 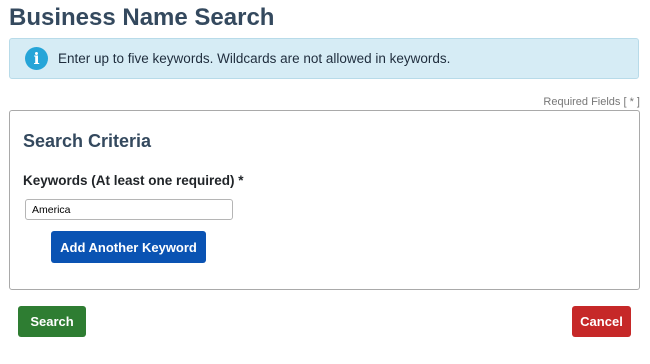 What do you see at coordinates (87, 141) in the screenshot?
I see `search-criteria-title: Search Criteria` at bounding box center [87, 141].